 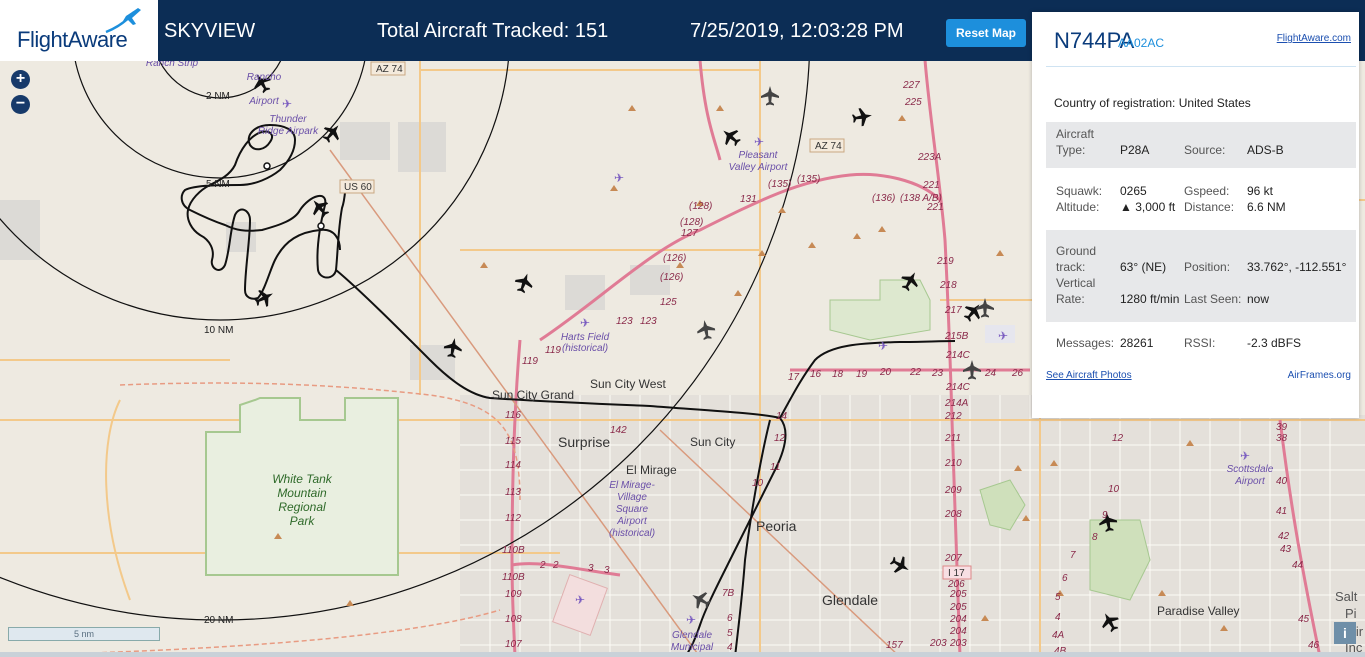 I want to click on highway-shield: AZ 74, so click(x=389, y=69).